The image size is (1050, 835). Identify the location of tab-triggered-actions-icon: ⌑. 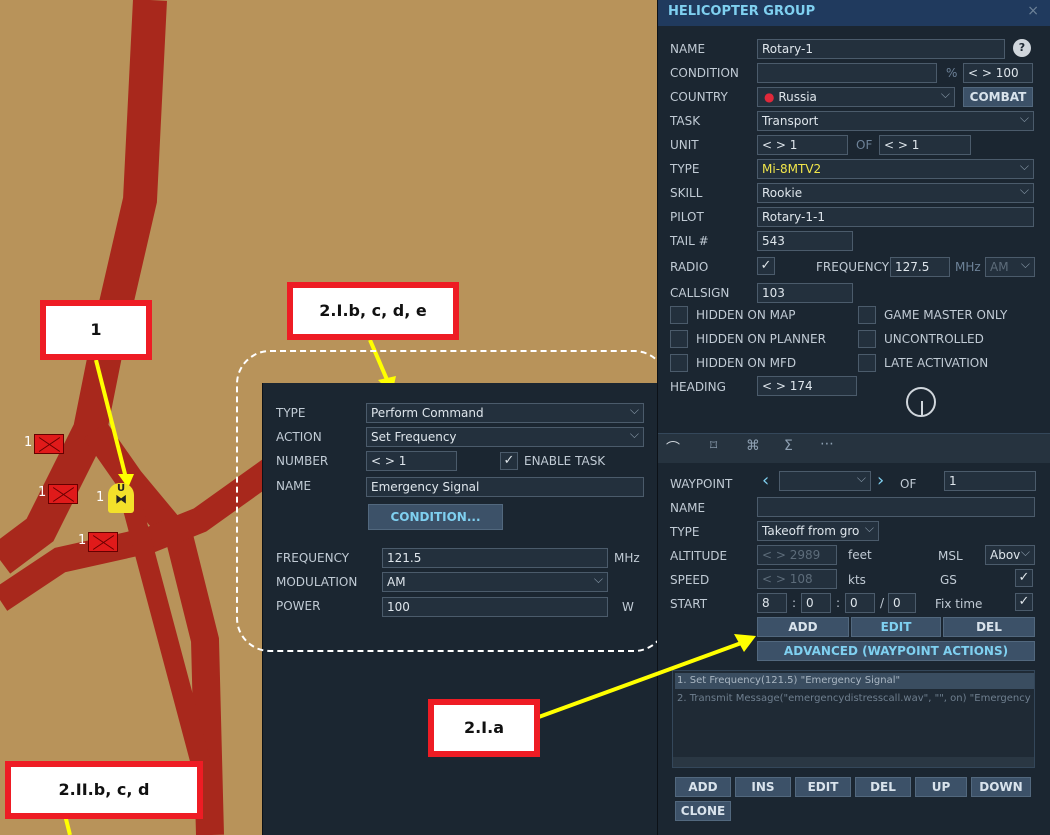
(713, 446).